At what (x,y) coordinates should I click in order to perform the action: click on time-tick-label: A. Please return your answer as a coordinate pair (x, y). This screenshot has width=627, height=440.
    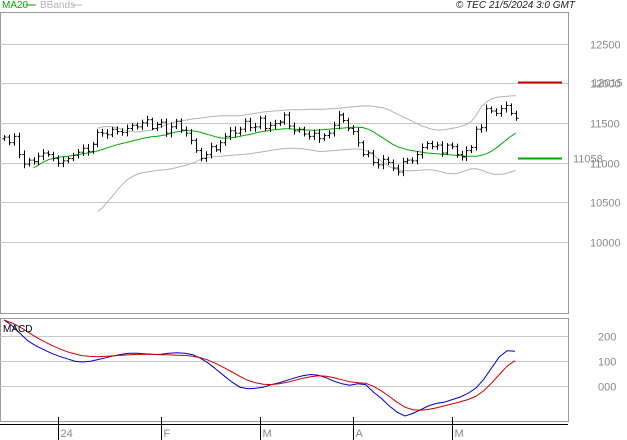
    Looking at the image, I should click on (360, 434).